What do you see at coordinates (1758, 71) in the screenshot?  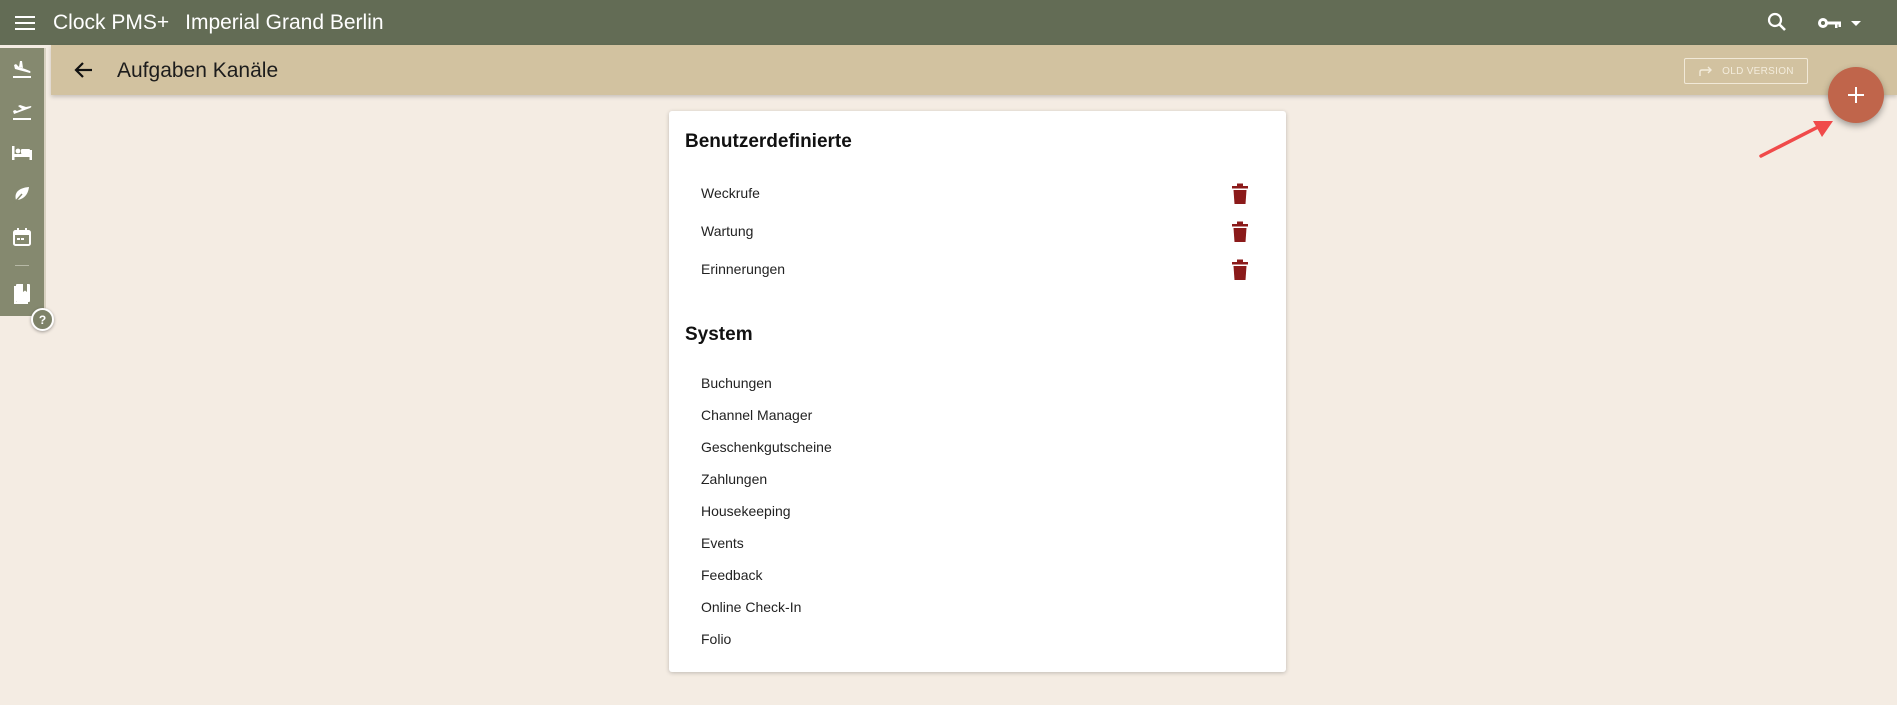 I see `old-version-label: OLD VERSION` at bounding box center [1758, 71].